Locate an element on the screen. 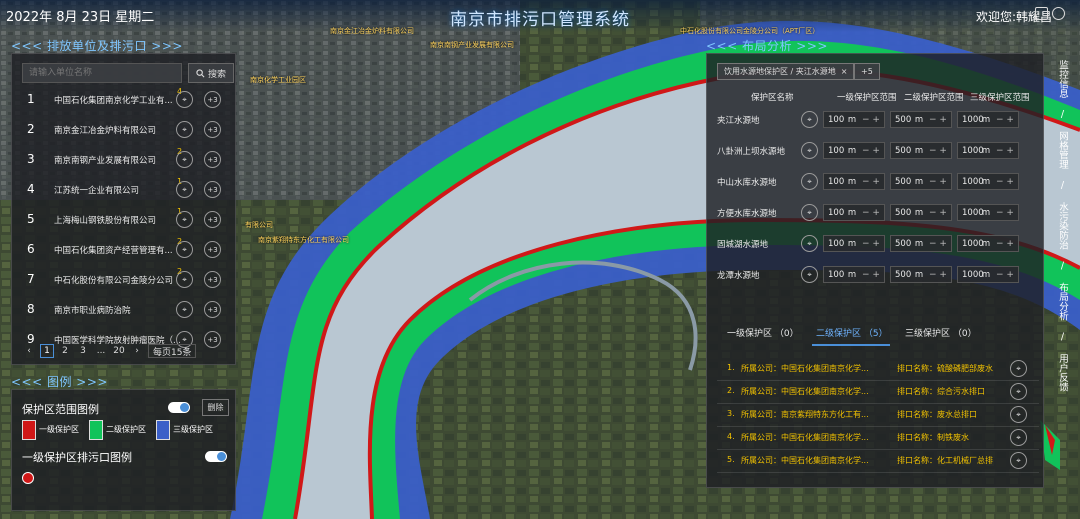 The image size is (1080, 519). per-page-select: 每页15条 is located at coordinates (172, 351).